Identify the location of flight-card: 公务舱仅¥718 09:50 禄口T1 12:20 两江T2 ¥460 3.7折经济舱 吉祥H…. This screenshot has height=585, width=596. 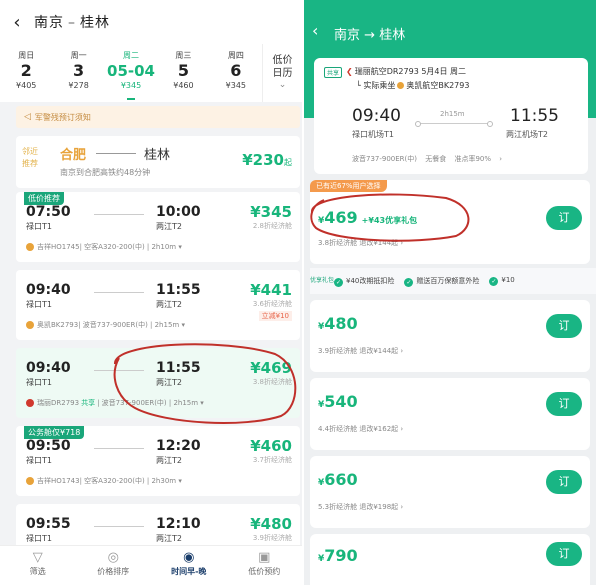
(158, 461).